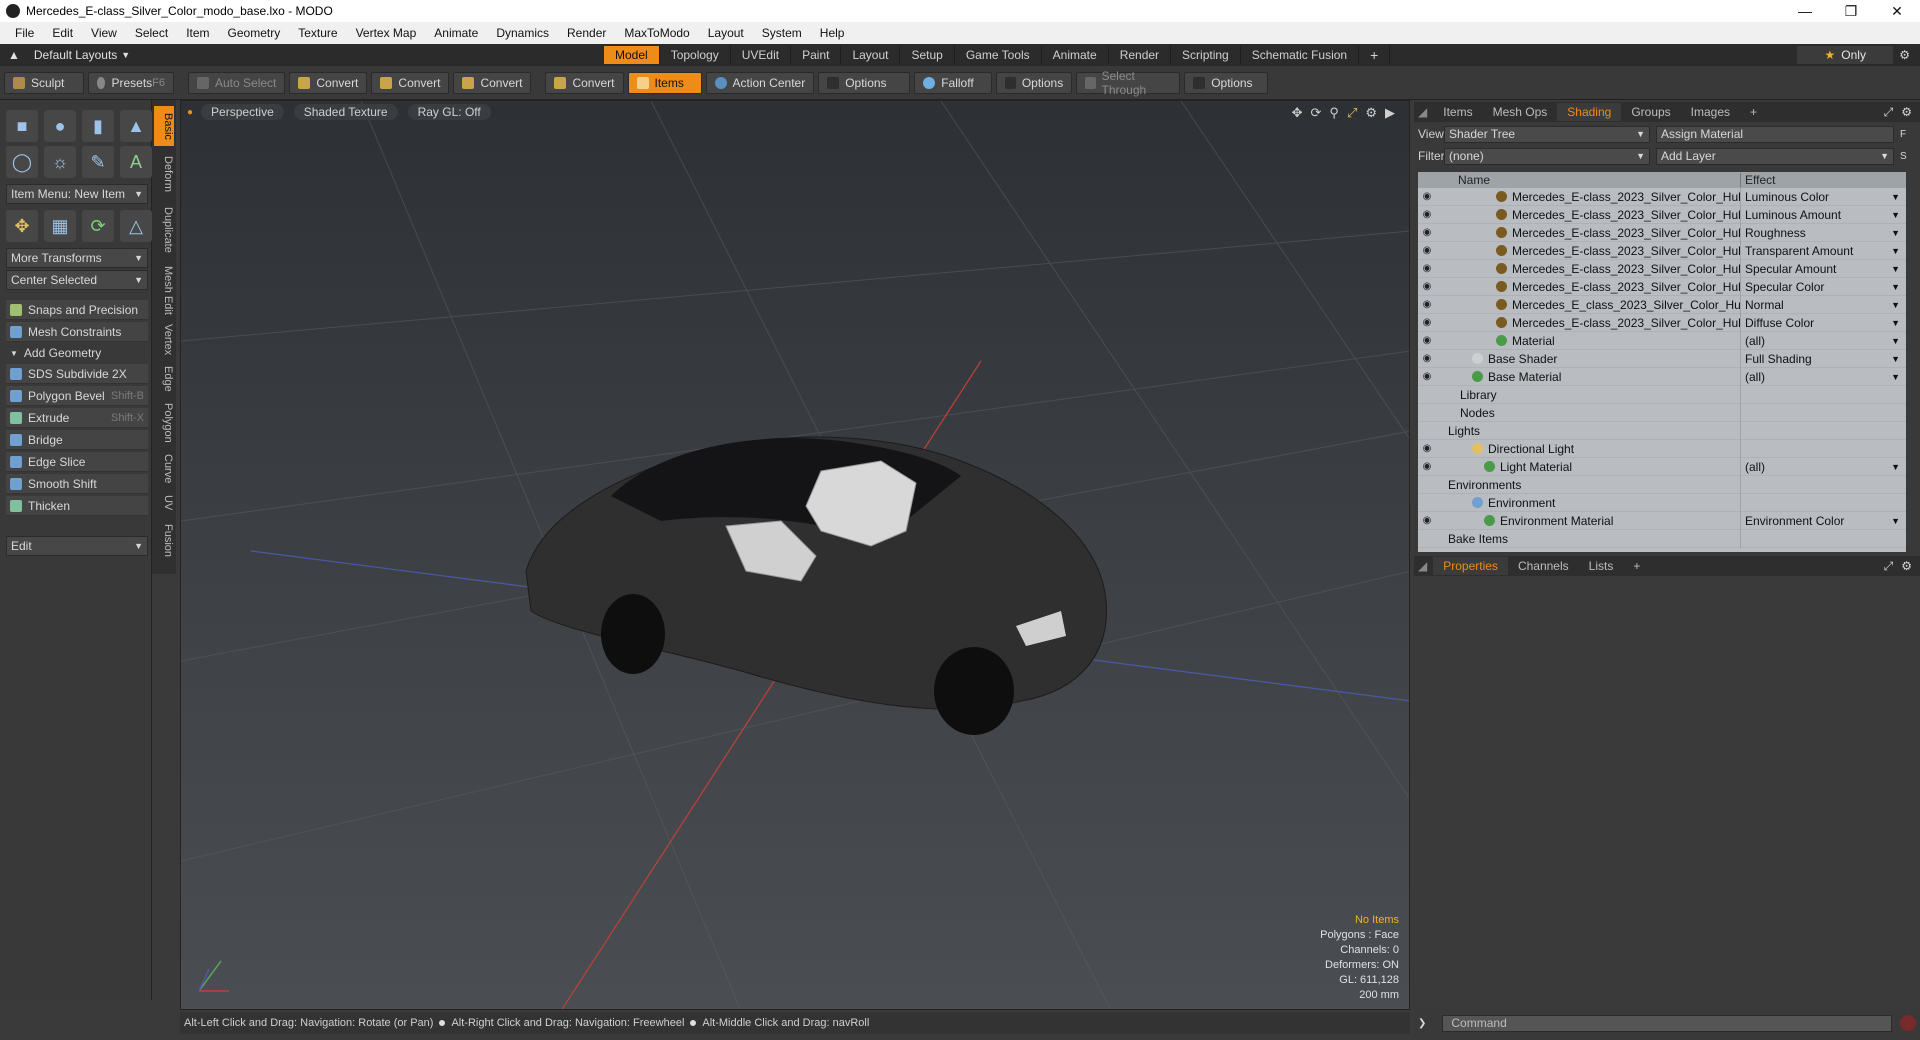  What do you see at coordinates (77, 462) in the screenshot?
I see `edge-slice-button: Edge Slice` at bounding box center [77, 462].